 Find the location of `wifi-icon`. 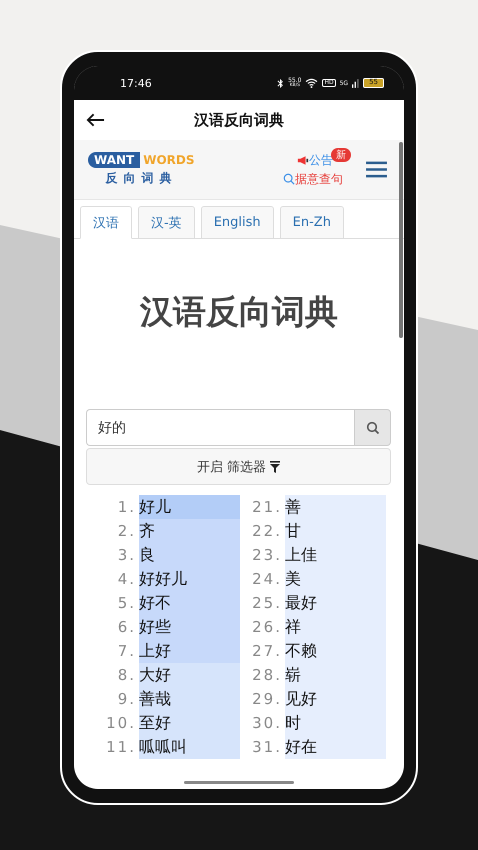

wifi-icon is located at coordinates (311, 83).